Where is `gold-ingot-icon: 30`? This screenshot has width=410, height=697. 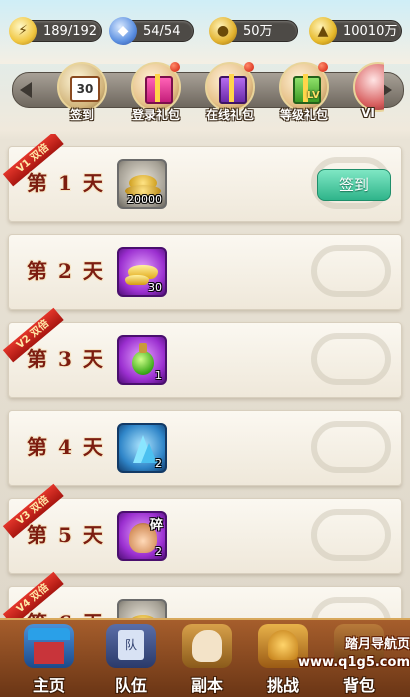 gold-ingot-icon: 30 is located at coordinates (142, 272).